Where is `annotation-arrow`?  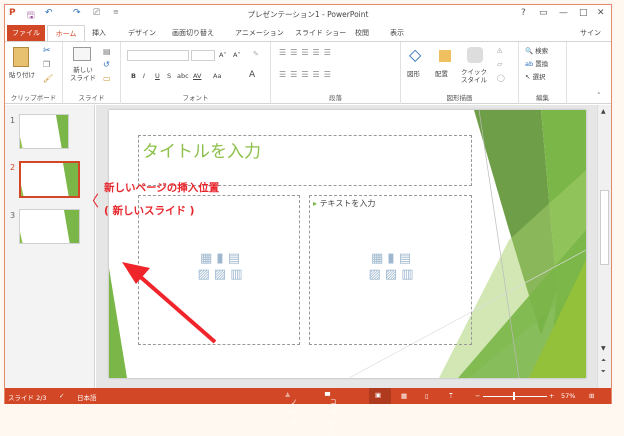
annotation-arrow is located at coordinates (169, 303).